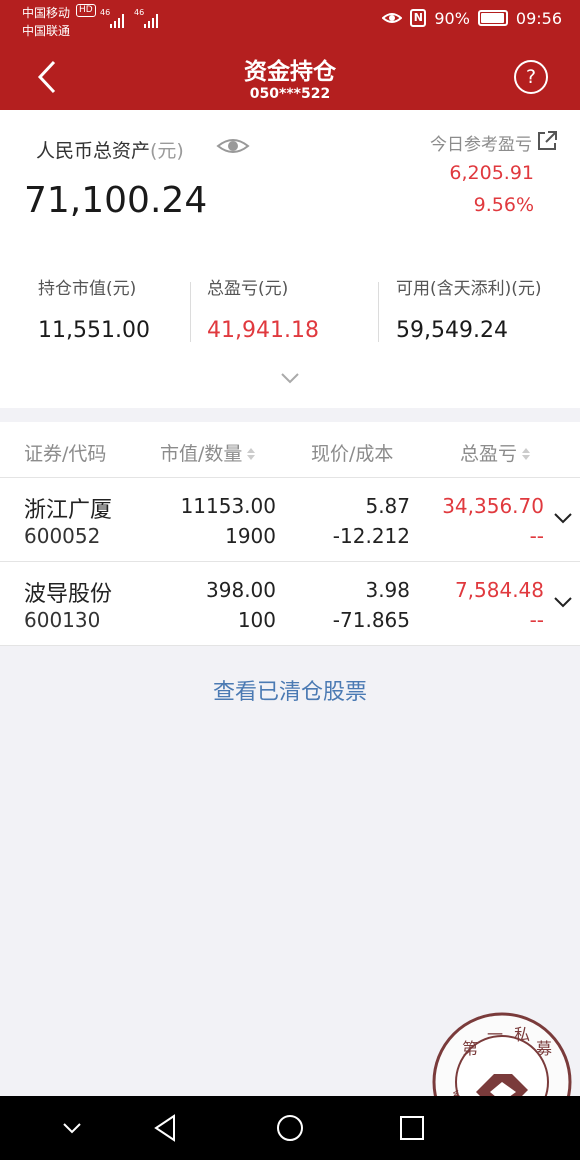  Describe the element at coordinates (233, 146) in the screenshot. I see `eye-icon` at that location.